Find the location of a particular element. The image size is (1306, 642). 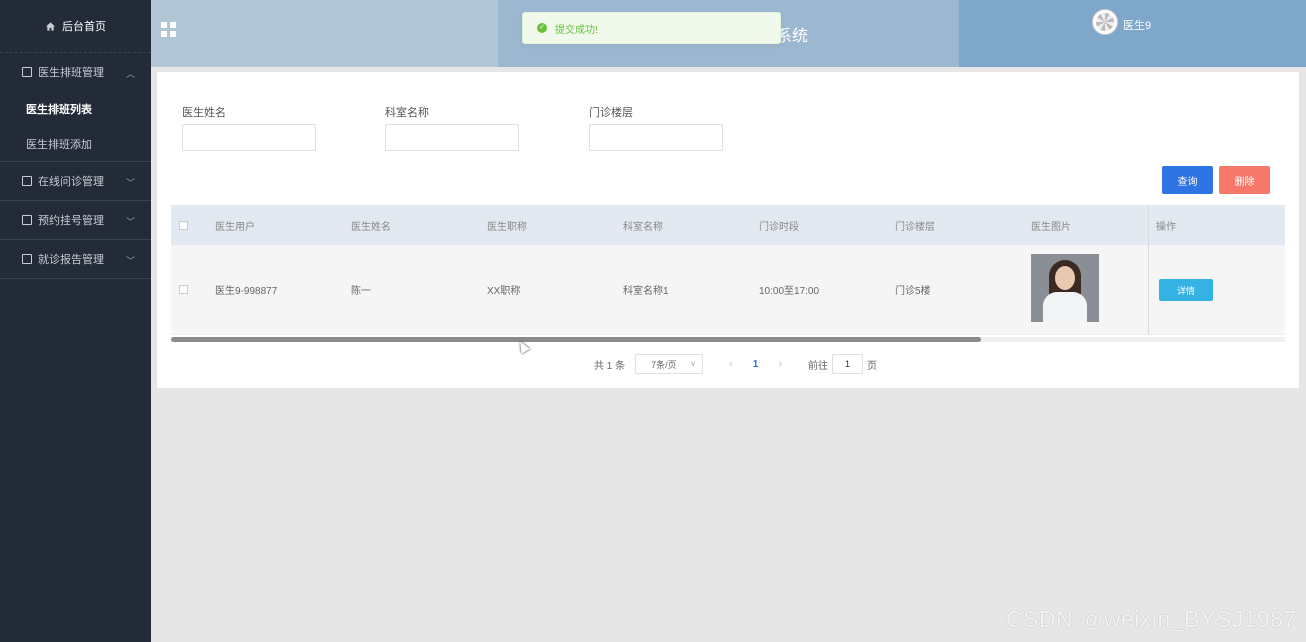

cell-title: XX职称 is located at coordinates (504, 291).